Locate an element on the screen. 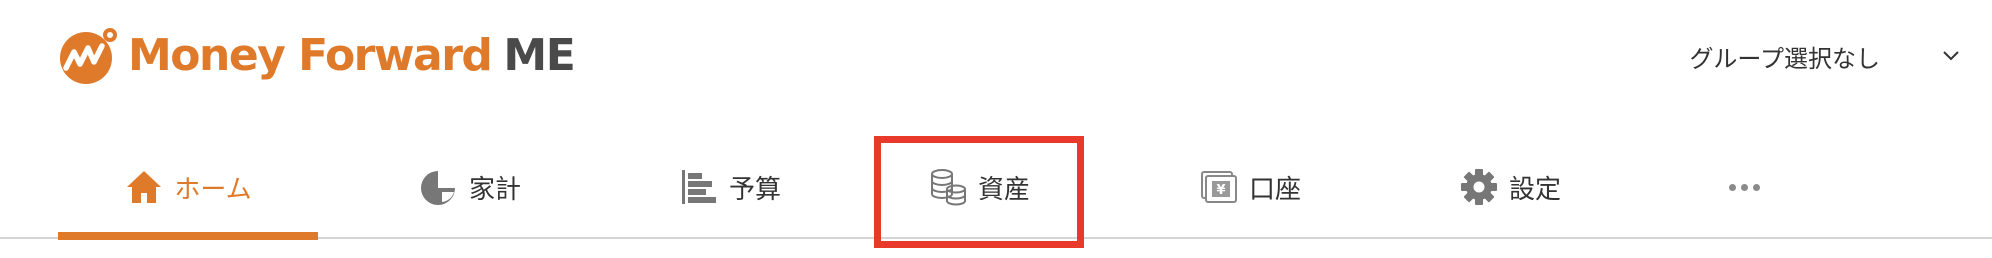 This screenshot has width=1992, height=258. nav-label-assets: 資産 is located at coordinates (1003, 189).